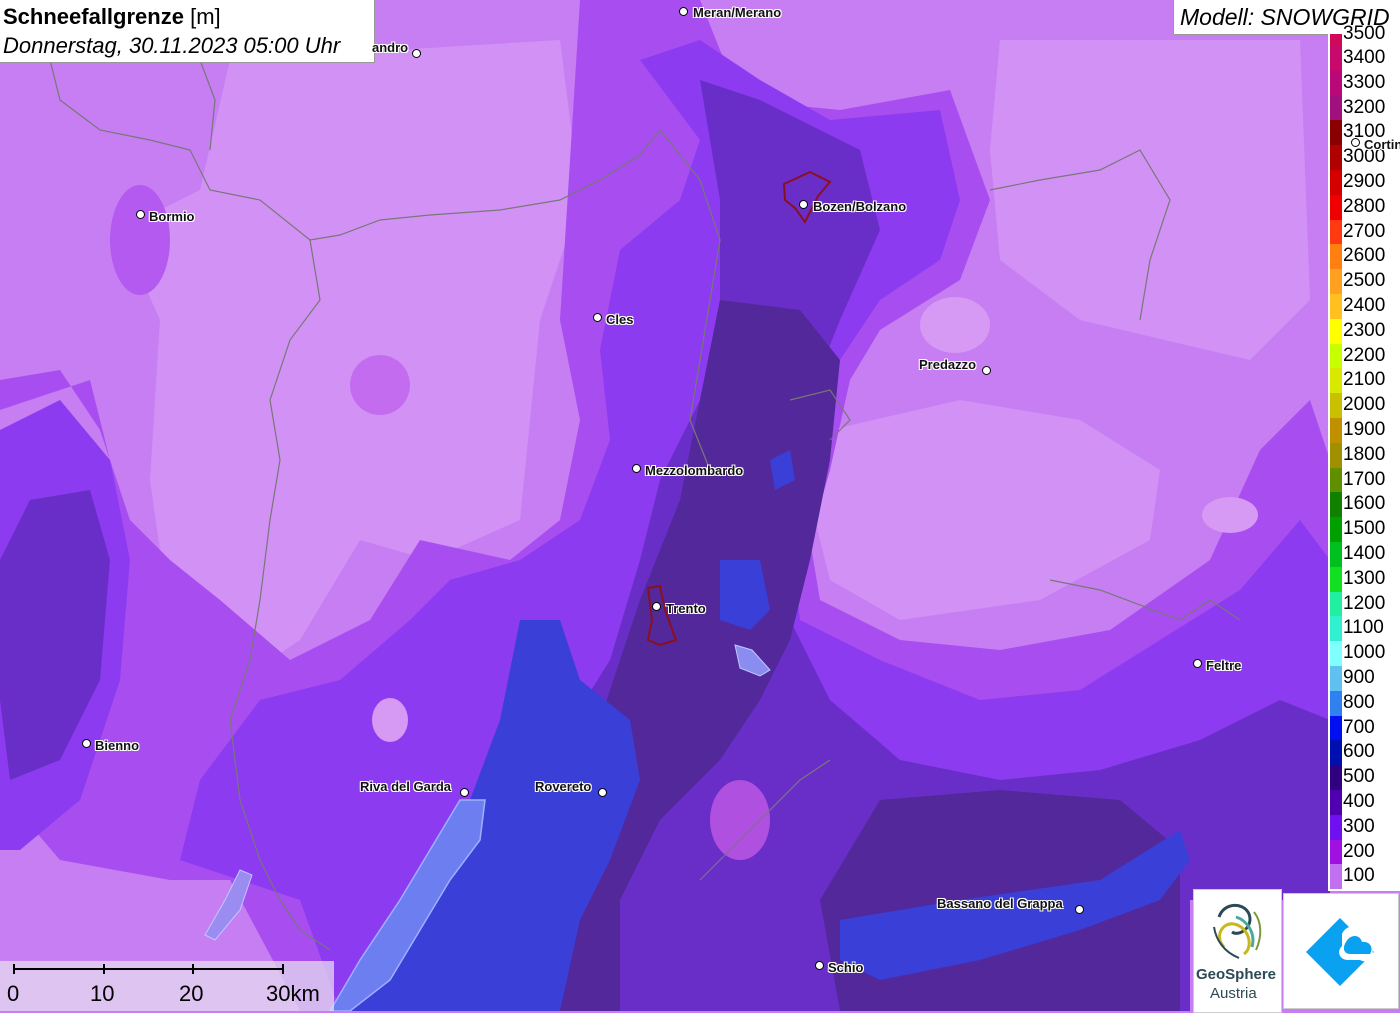 The image size is (1400, 1013). Describe the element at coordinates (1224, 665) in the screenshot. I see `city-label: Feltre` at that location.